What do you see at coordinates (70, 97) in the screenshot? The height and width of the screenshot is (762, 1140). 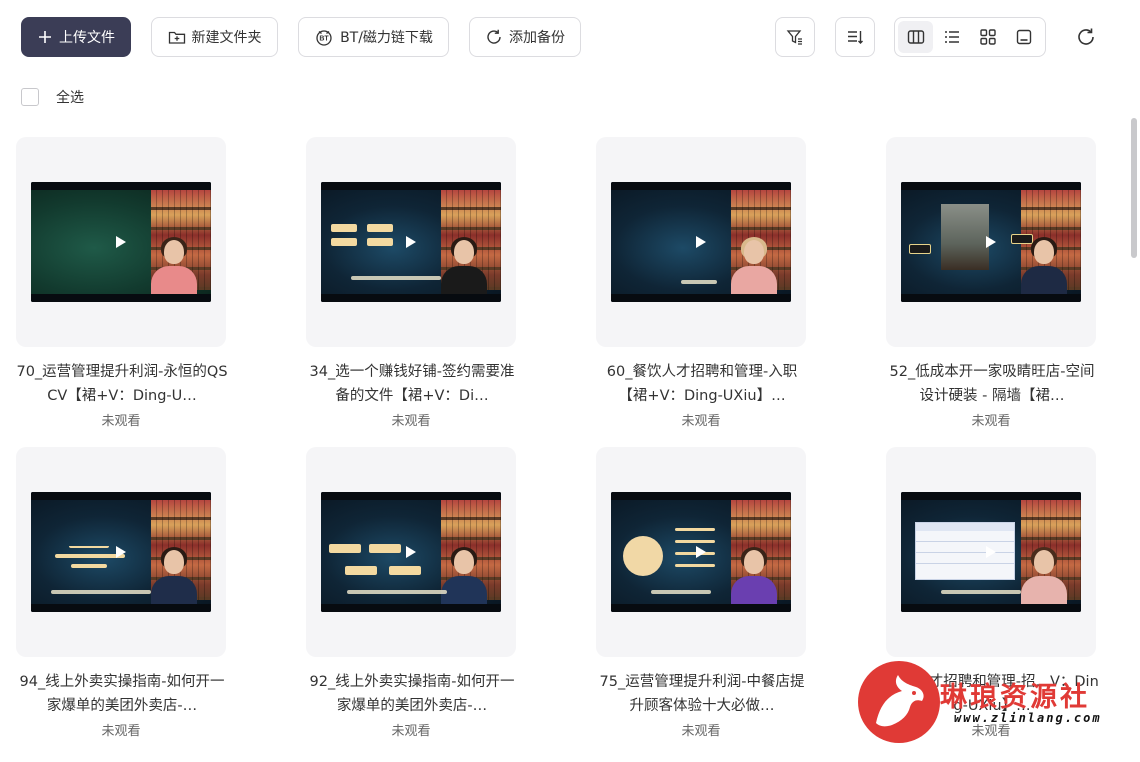 I see `select-all-label: 全选` at bounding box center [70, 97].